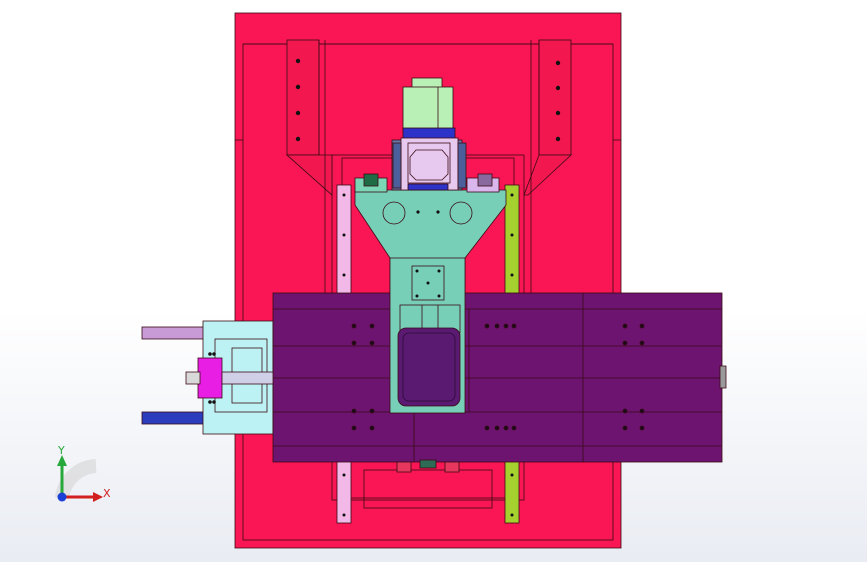 This screenshot has width=867, height=566. I want to click on tool-magazine, so click(429, 367).